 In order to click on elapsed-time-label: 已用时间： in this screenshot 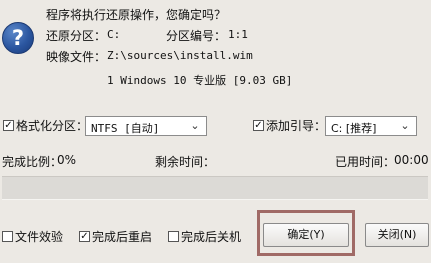, I will do `click(365, 162)`.